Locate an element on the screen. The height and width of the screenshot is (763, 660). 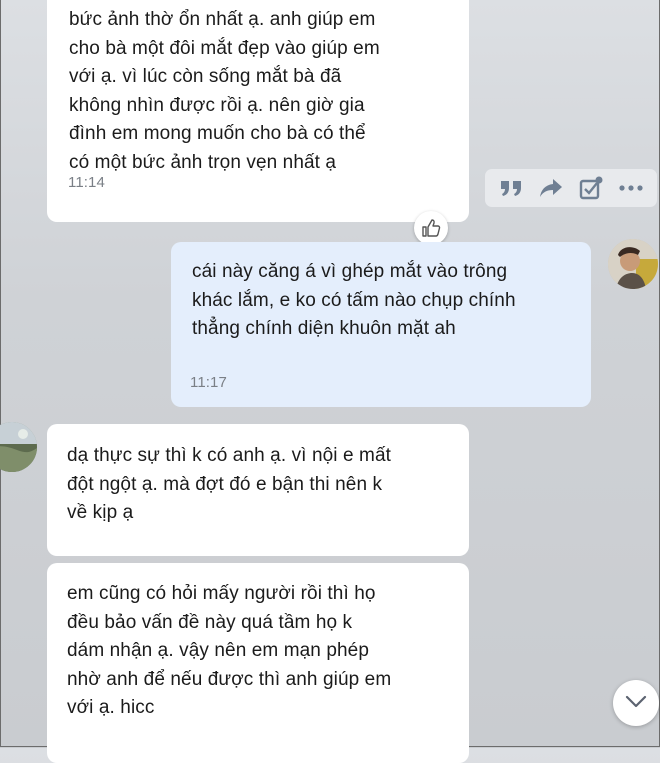
message-line: dạ thực sự thì k có anh ạ. vì nội e mất is located at coordinates (229, 455).